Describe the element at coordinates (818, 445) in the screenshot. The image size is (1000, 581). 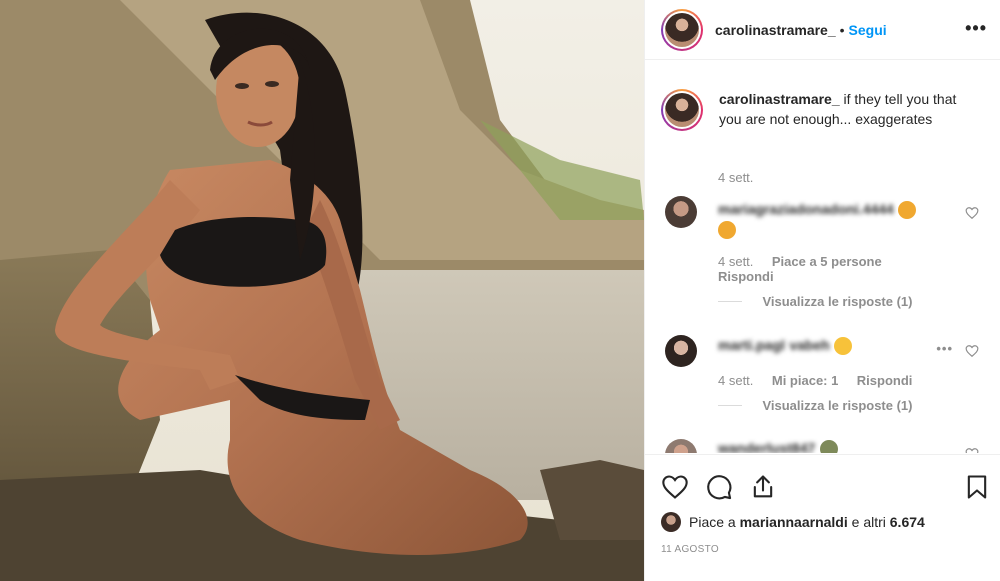
I see `comment: wanderlust847` at that location.